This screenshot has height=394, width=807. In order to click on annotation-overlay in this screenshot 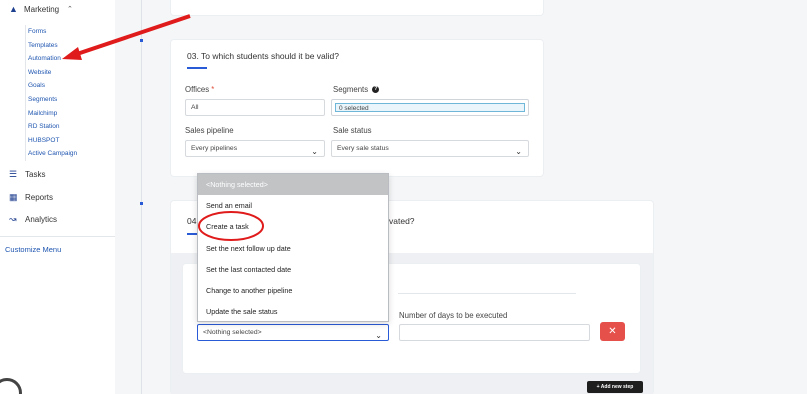, I will do `click(163, 127)`.